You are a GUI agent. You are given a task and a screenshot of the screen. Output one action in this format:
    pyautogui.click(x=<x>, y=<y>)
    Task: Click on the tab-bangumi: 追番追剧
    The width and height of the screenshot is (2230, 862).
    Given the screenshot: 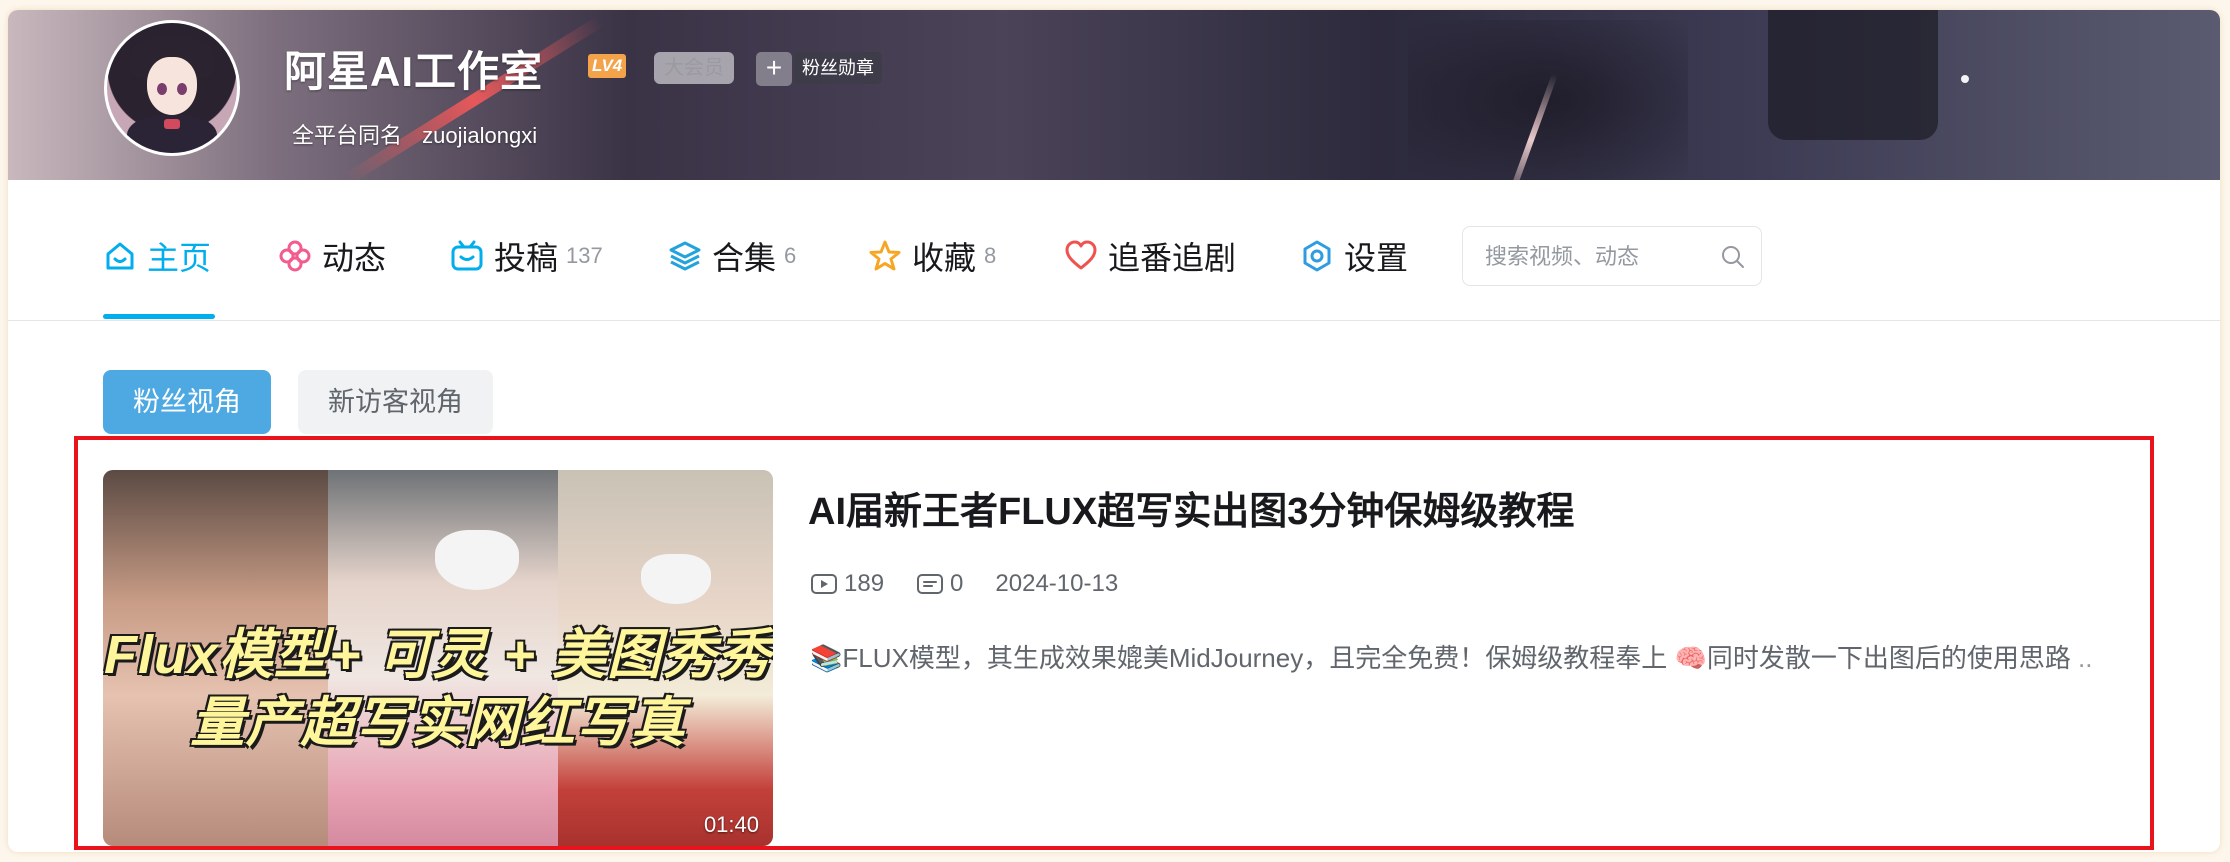 What is the action you would take?
    pyautogui.click(x=1150, y=256)
    